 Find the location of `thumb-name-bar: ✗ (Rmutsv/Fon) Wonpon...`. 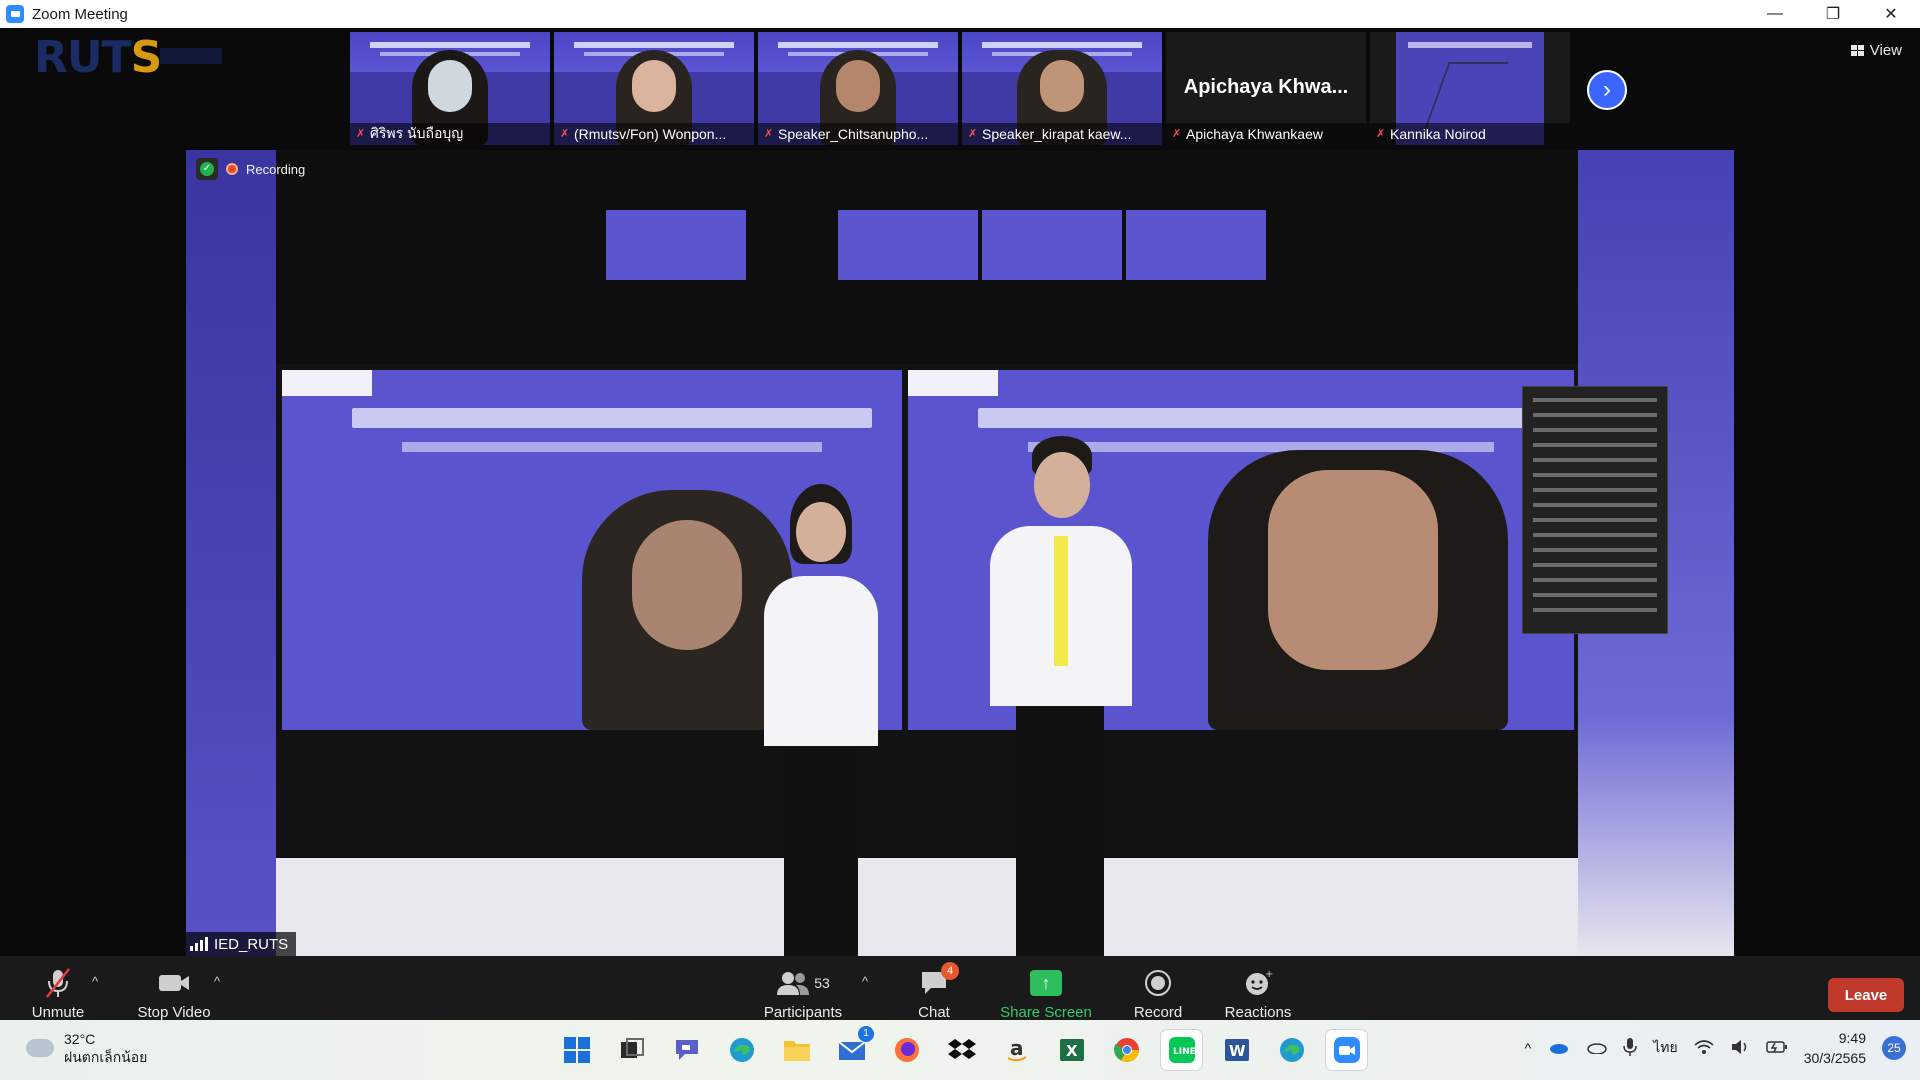

thumb-name-bar: ✗ (Rmutsv/Fon) Wonpon... is located at coordinates (654, 134).